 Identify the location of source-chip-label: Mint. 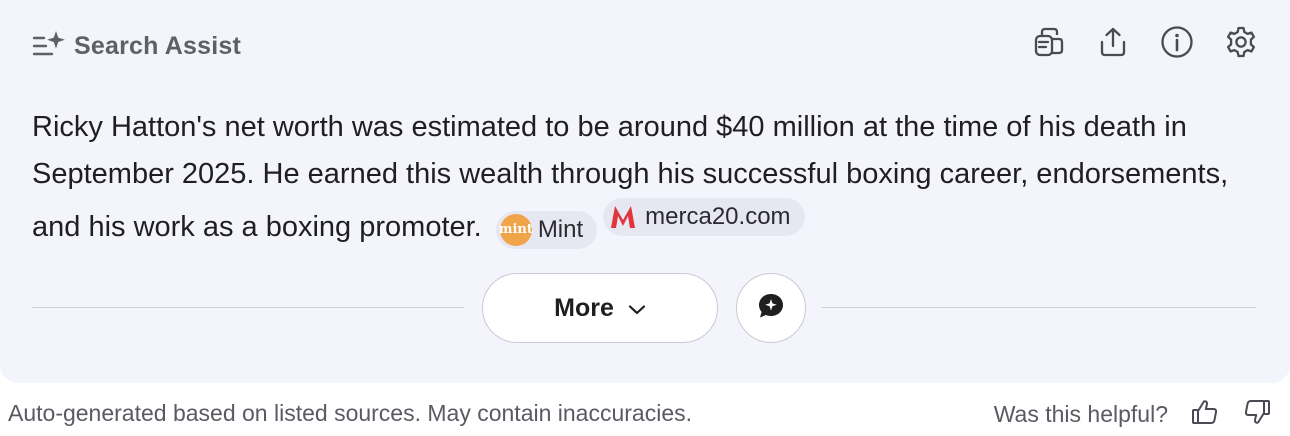
(560, 229).